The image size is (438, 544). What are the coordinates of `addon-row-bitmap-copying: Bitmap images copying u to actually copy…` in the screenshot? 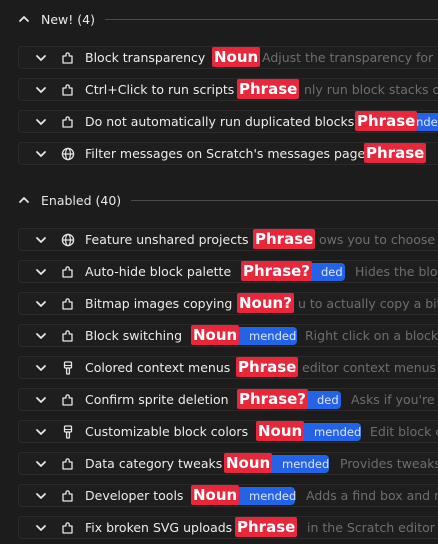 It's located at (228, 303).